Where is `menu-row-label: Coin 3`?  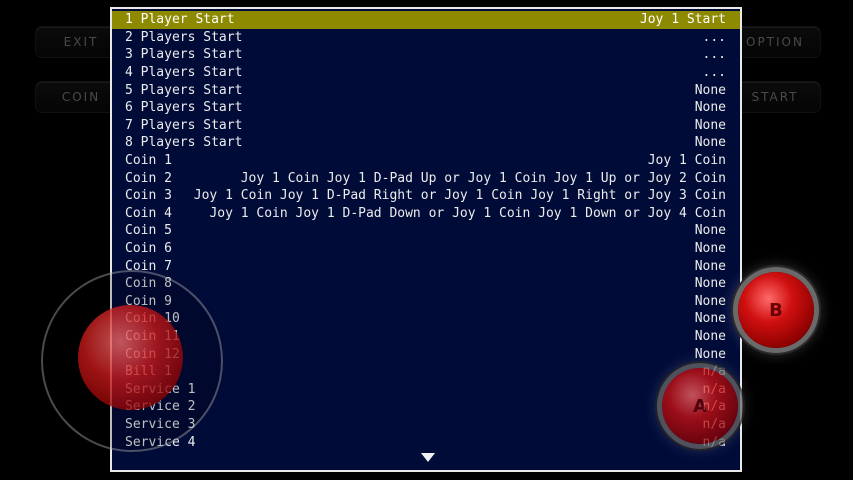 menu-row-label: Coin 3 is located at coordinates (148, 196).